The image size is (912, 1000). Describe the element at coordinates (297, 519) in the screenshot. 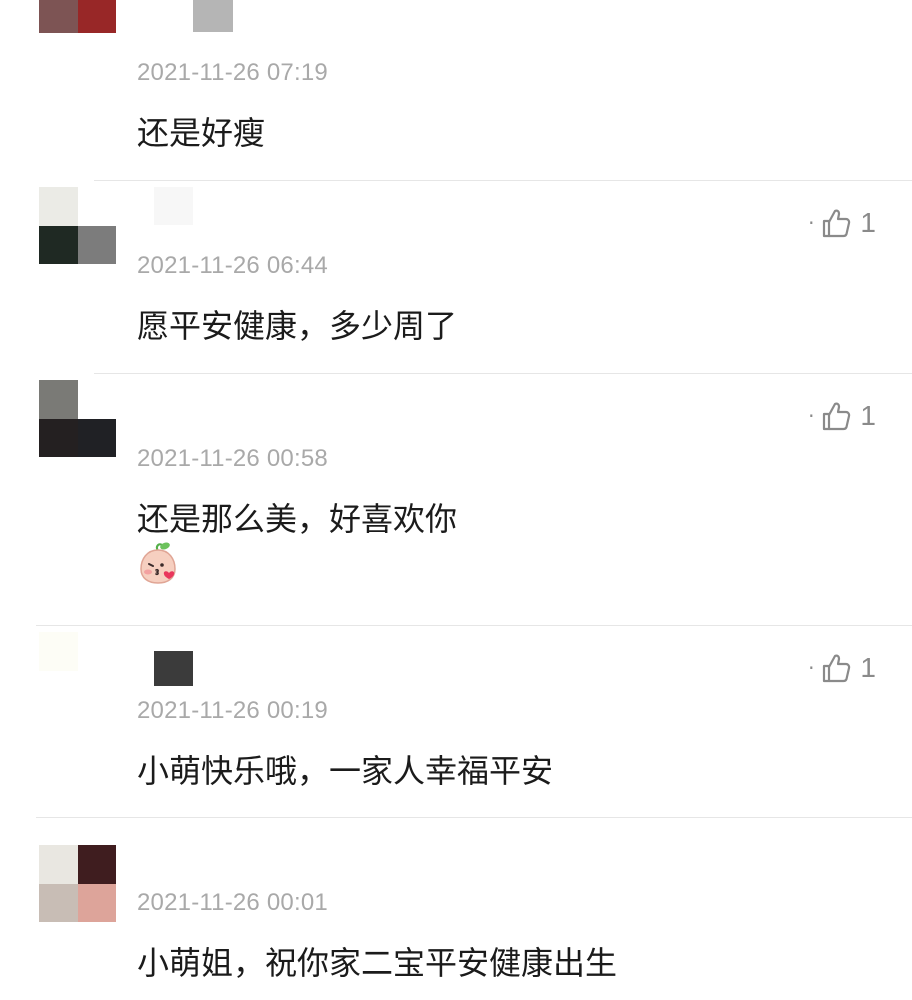

I see `comment-text: 还是那么美，好喜欢你` at that location.